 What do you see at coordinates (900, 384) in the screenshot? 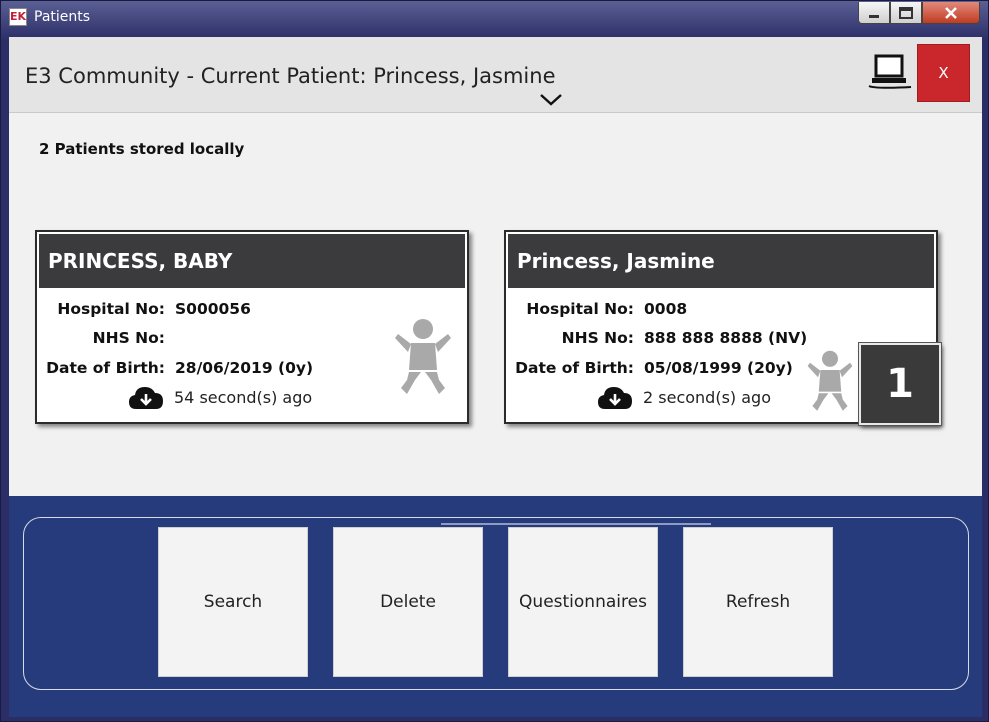
I see `patient-count-badge: 1` at bounding box center [900, 384].